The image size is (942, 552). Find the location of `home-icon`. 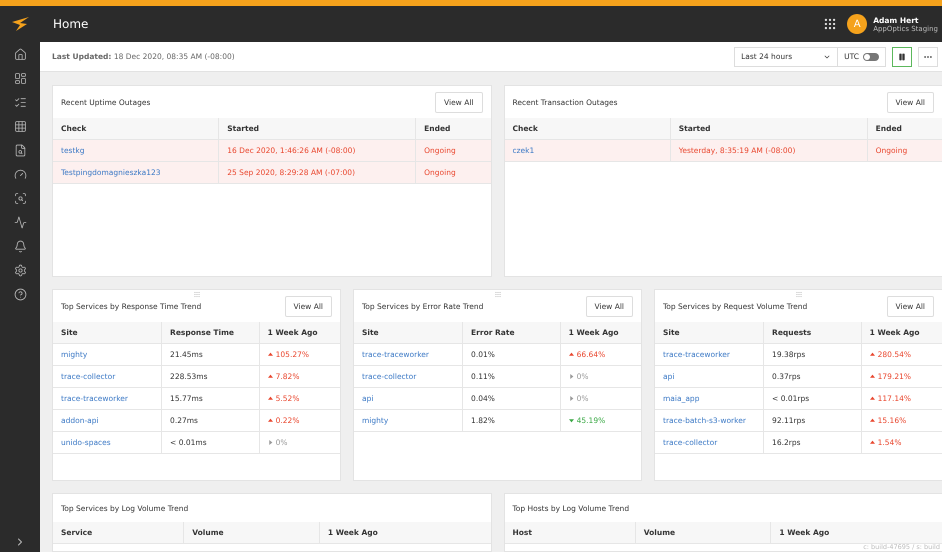

home-icon is located at coordinates (20, 54).